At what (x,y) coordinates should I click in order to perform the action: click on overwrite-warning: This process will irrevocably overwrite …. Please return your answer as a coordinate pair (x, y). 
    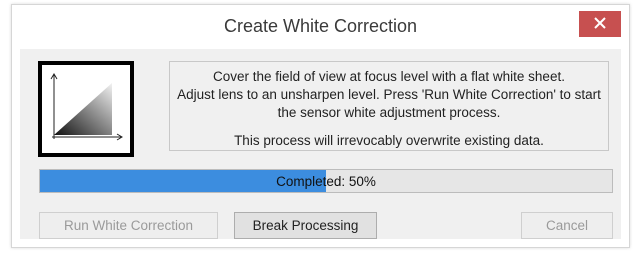
    Looking at the image, I should click on (389, 140).